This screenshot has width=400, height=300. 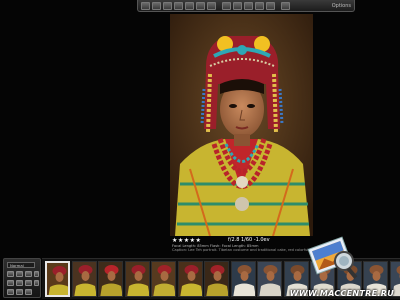 I want to click on watermark-url: WWW.MACCENTRE.RU, so click(x=341, y=293).